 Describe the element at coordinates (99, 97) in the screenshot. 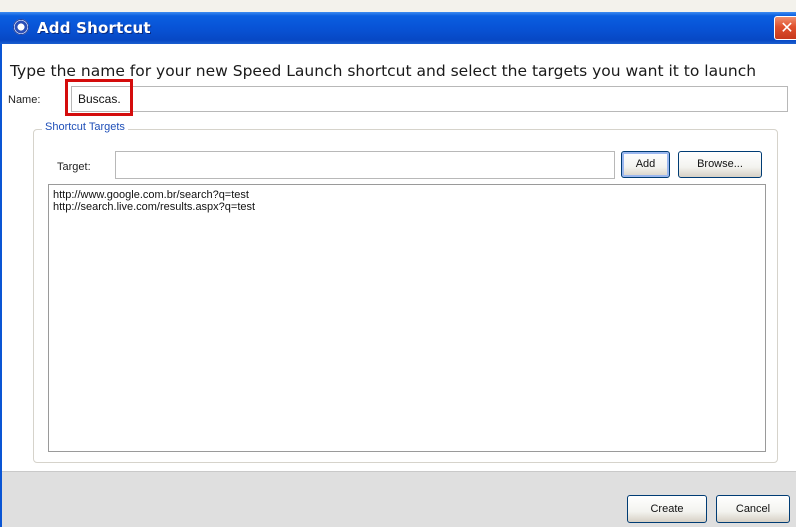

I see `name-highlight-annotation` at that location.